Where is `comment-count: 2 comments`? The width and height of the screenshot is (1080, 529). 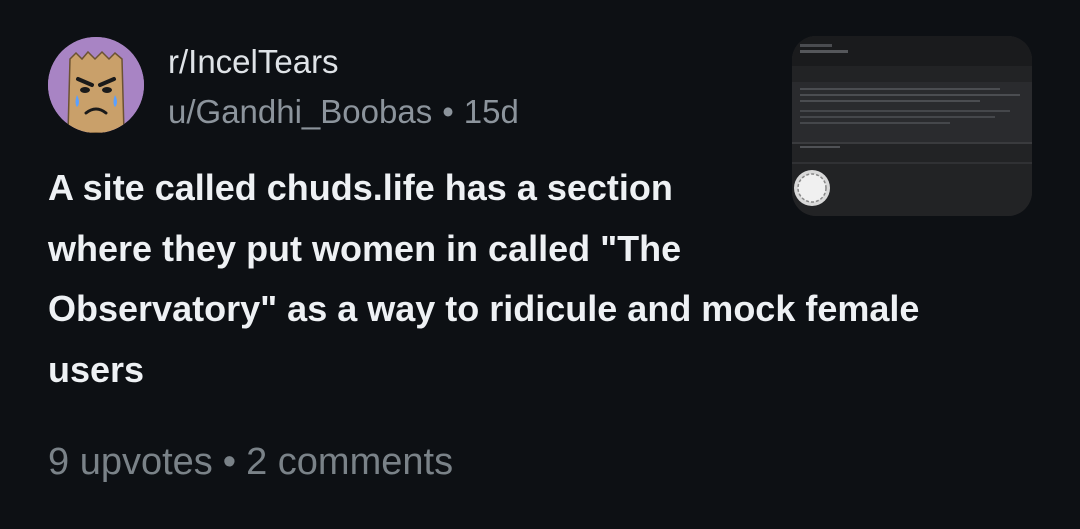
comment-count: 2 comments is located at coordinates (349, 462).